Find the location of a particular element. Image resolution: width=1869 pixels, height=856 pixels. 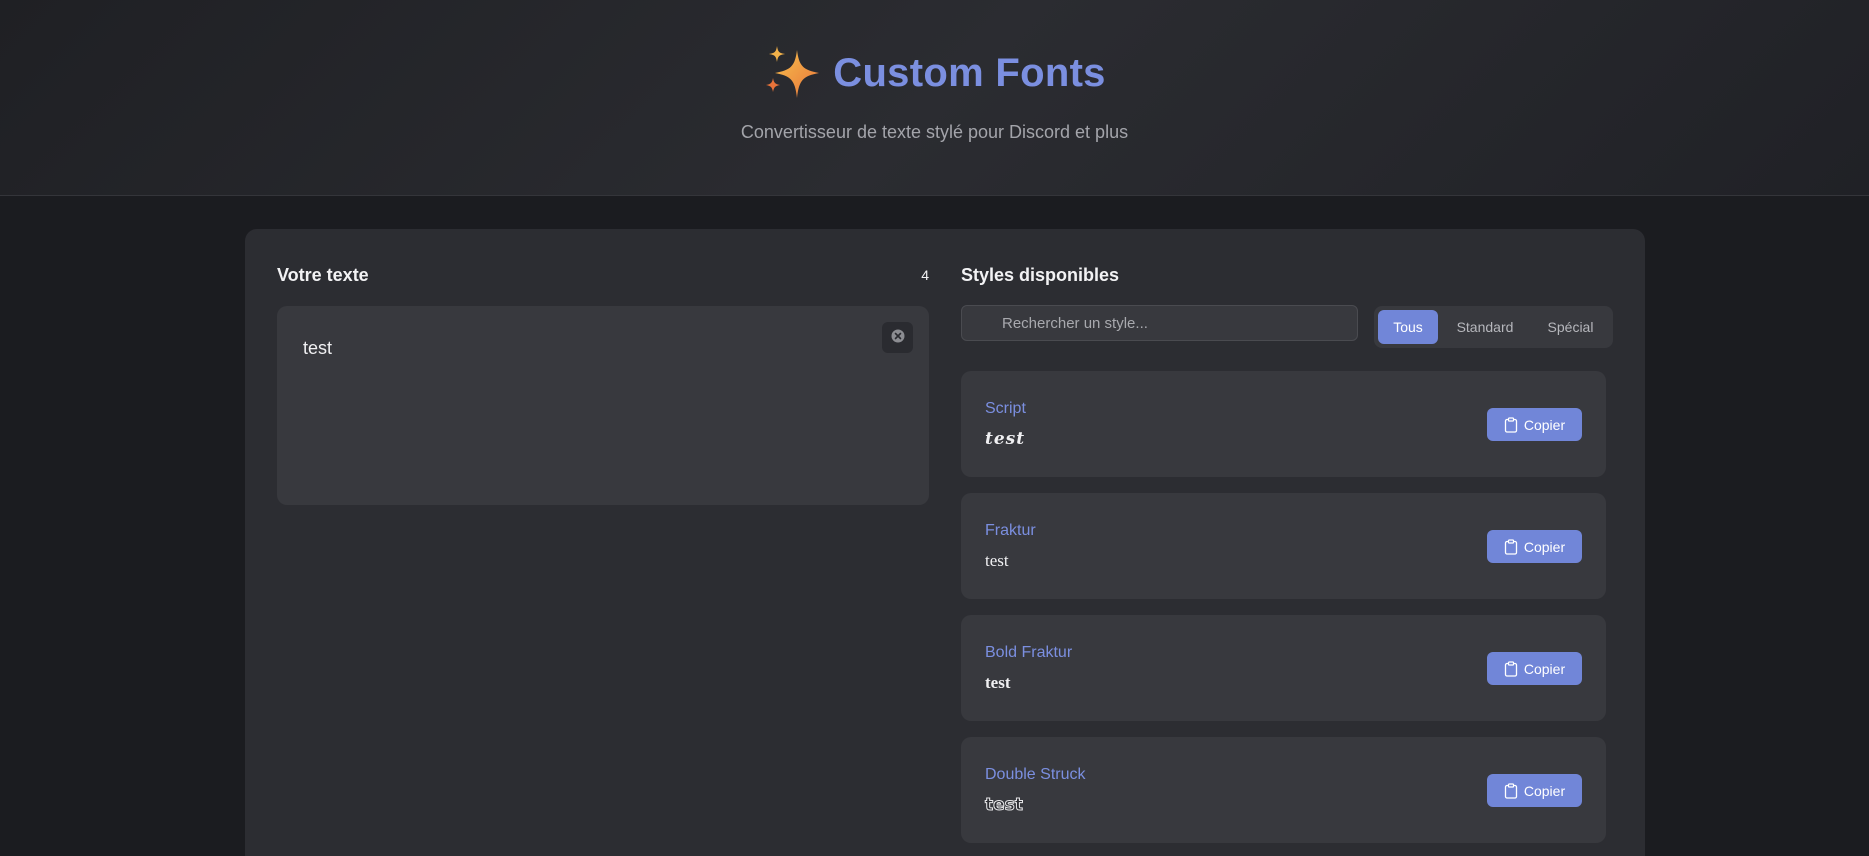

tab-standard: Standard is located at coordinates (1485, 327).